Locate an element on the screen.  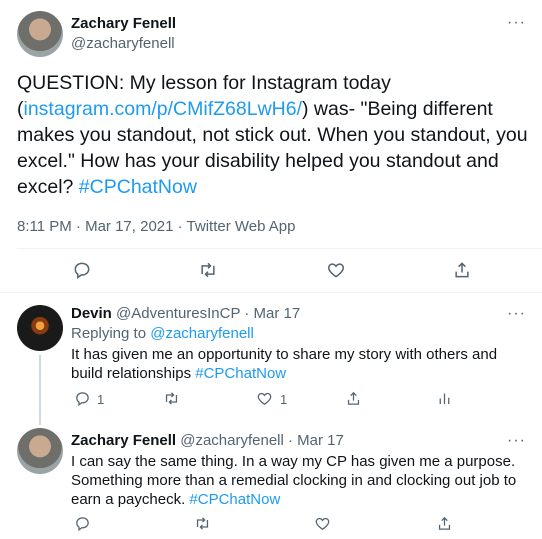
replying-to-label: Replying to is located at coordinates (111, 333).